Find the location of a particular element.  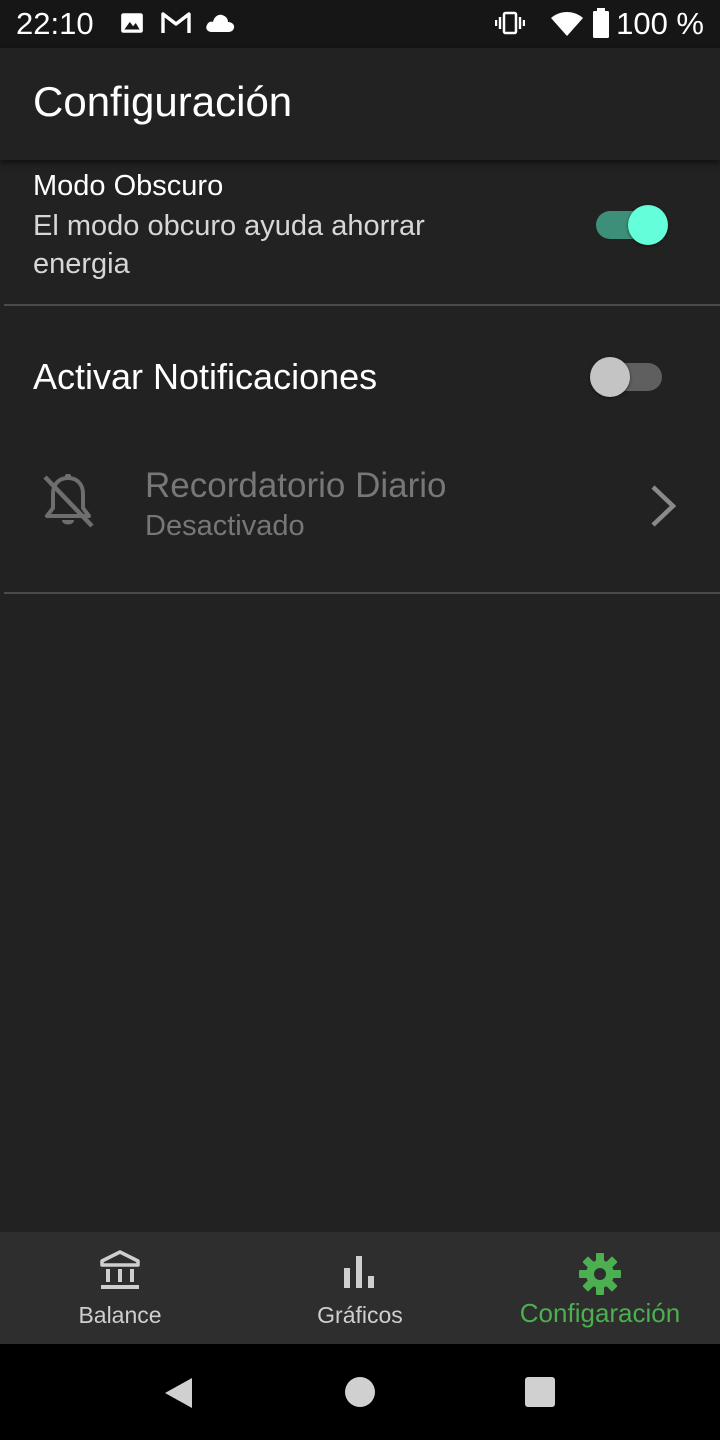

notifications-toggle is located at coordinates (626, 377).